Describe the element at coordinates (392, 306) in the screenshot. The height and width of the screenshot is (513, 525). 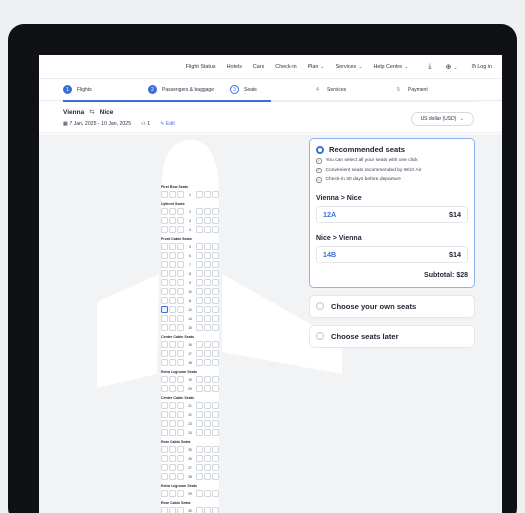
I see `choose-own-seats-option: Choose your own seats` at that location.